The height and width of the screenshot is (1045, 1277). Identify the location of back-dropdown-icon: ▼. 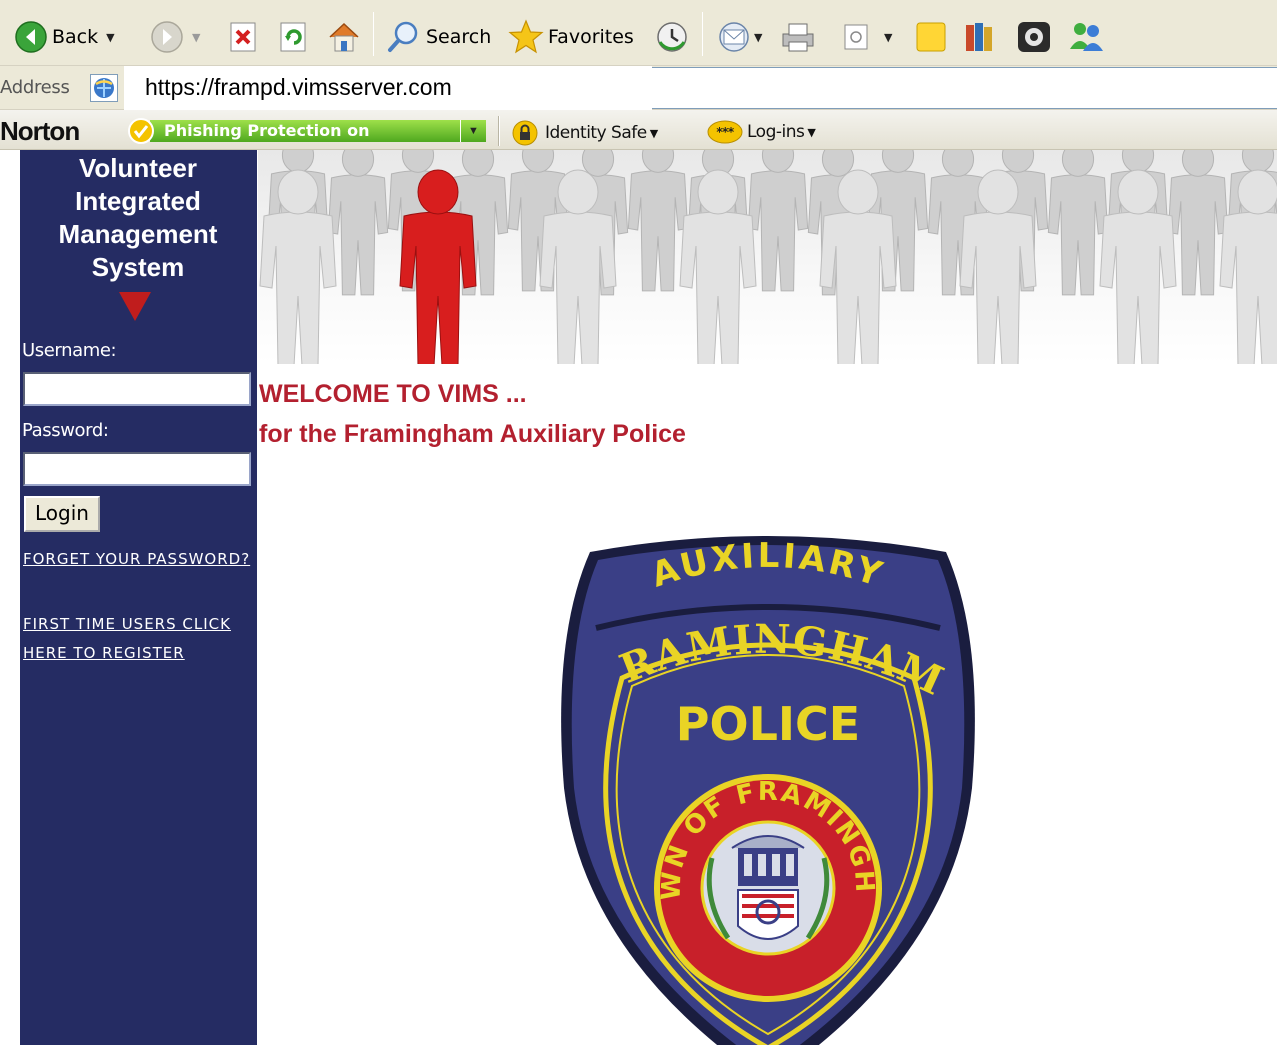
(110, 37).